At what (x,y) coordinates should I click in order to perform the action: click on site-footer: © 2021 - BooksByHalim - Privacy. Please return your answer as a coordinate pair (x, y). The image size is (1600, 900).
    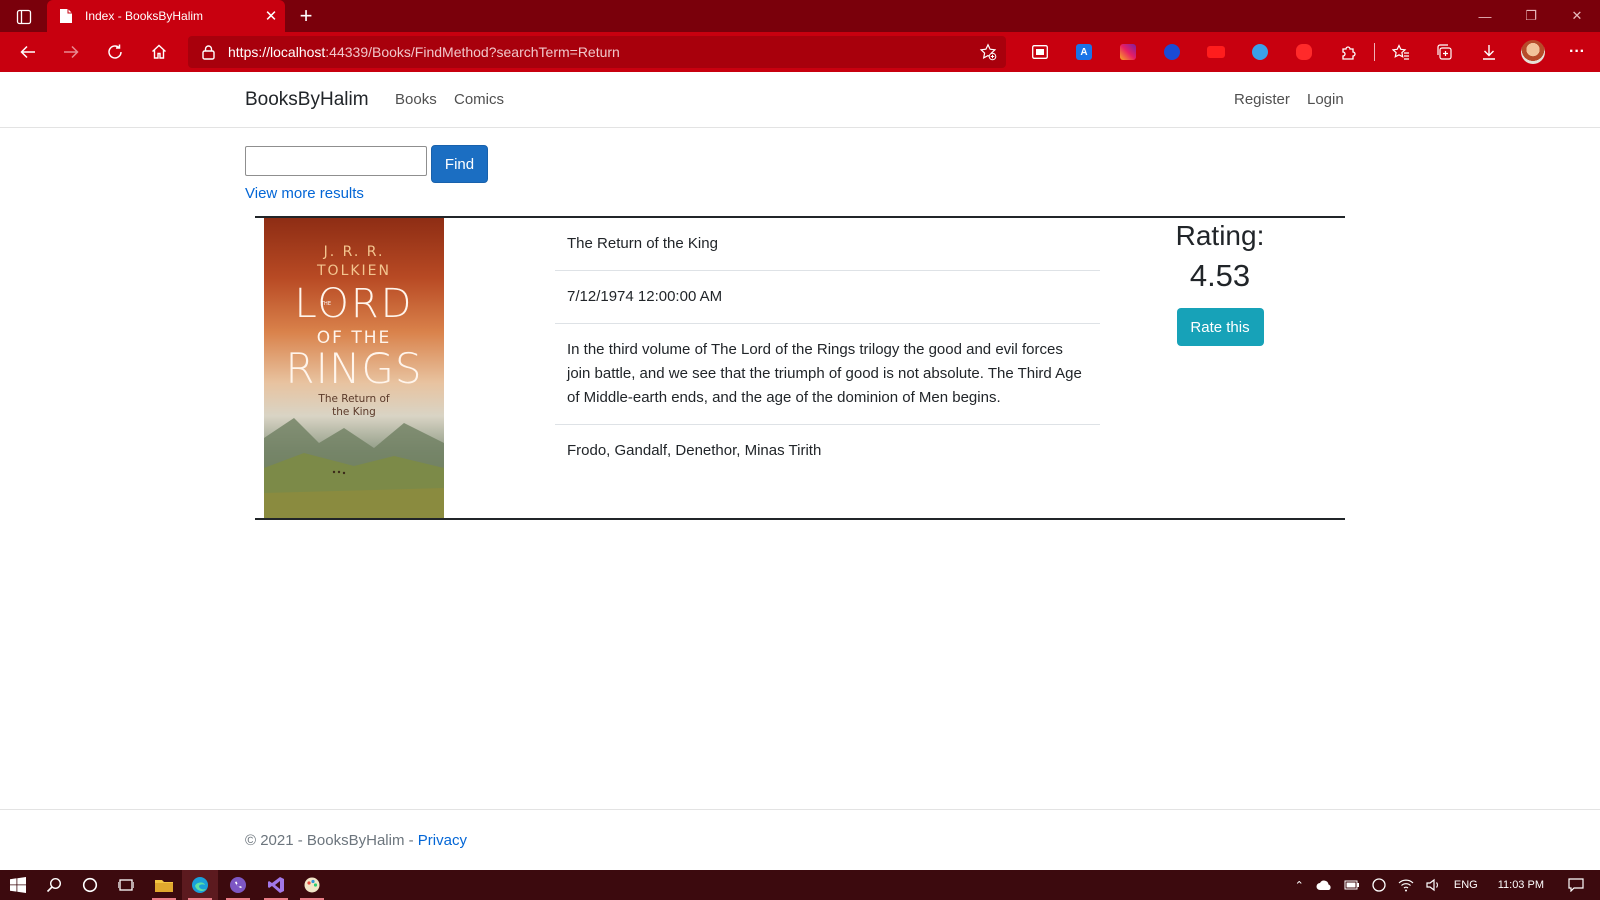
    Looking at the image, I should click on (800, 839).